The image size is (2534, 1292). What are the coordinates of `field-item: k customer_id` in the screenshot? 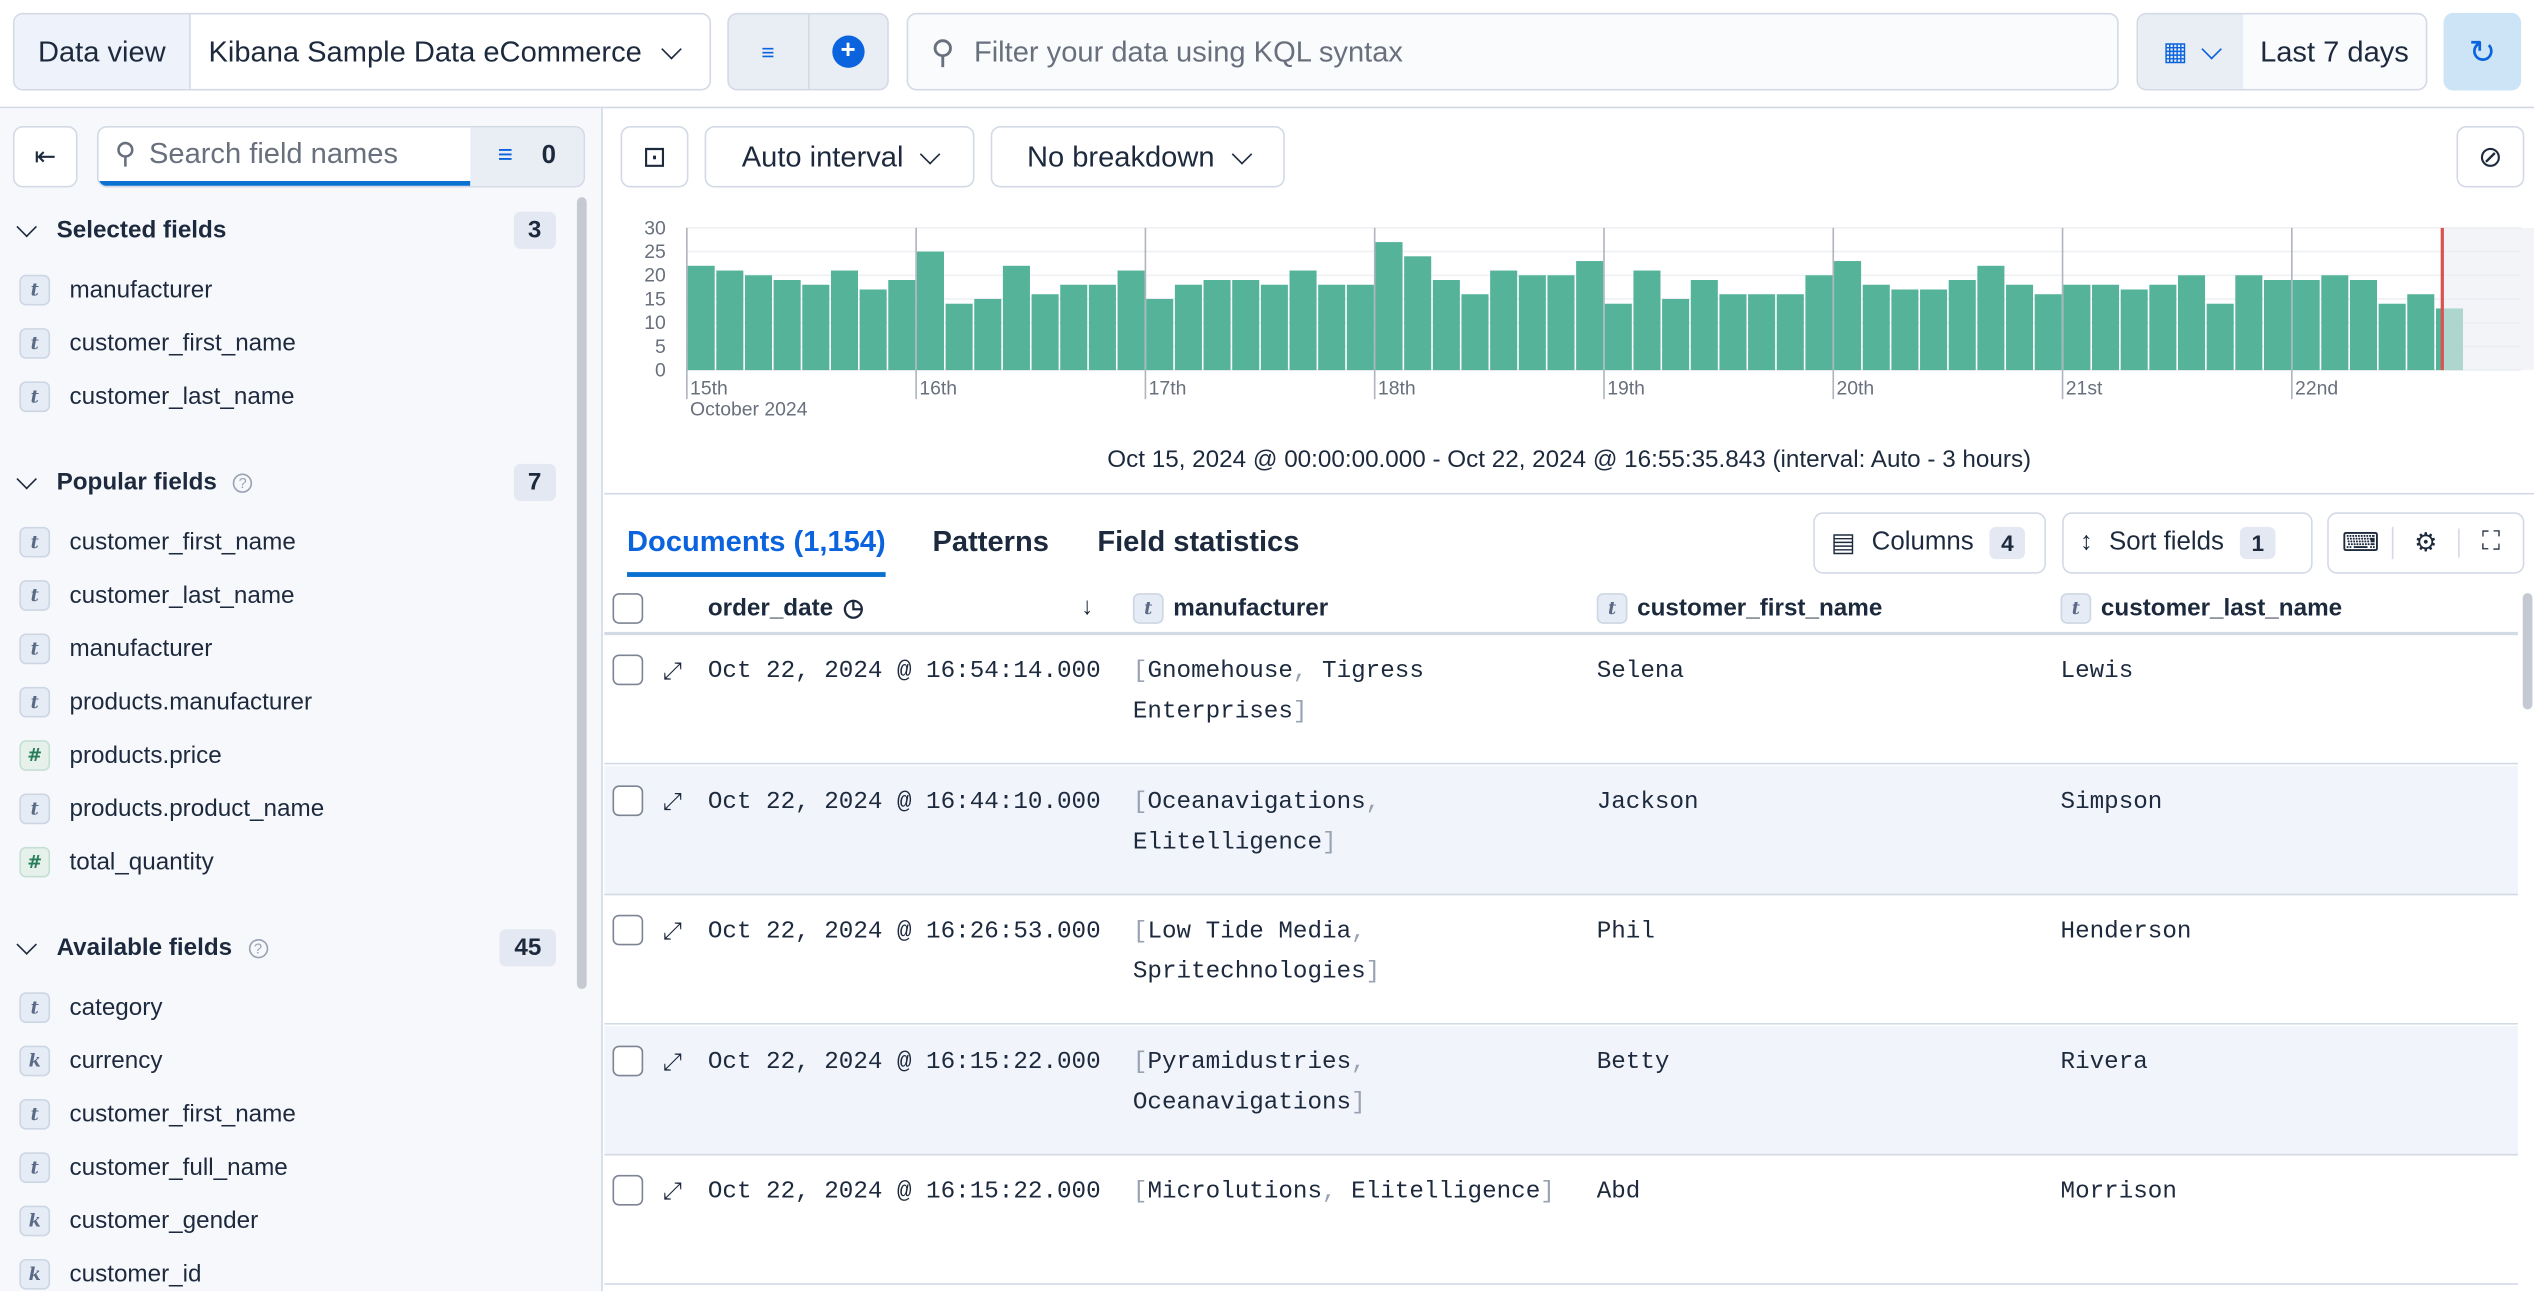 It's located at (110, 1274).